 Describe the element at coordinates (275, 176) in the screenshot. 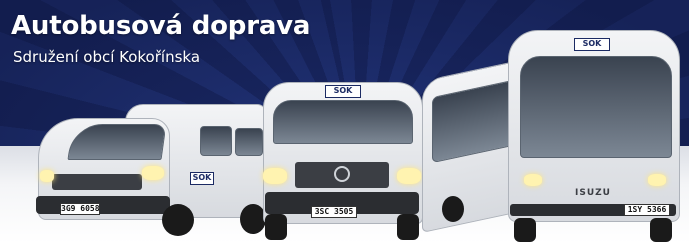

I see `van-center-headlight-left` at that location.